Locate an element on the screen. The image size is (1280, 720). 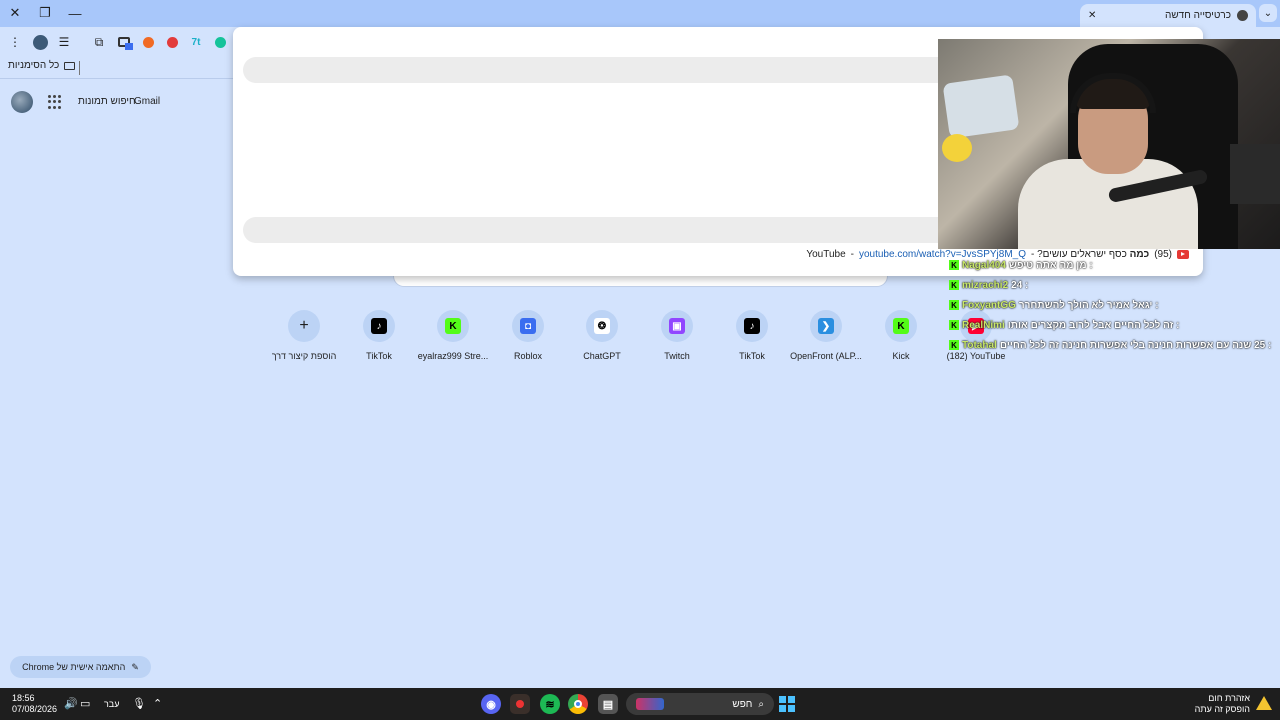
chat-text: : 24 is located at coordinates (1020, 285).